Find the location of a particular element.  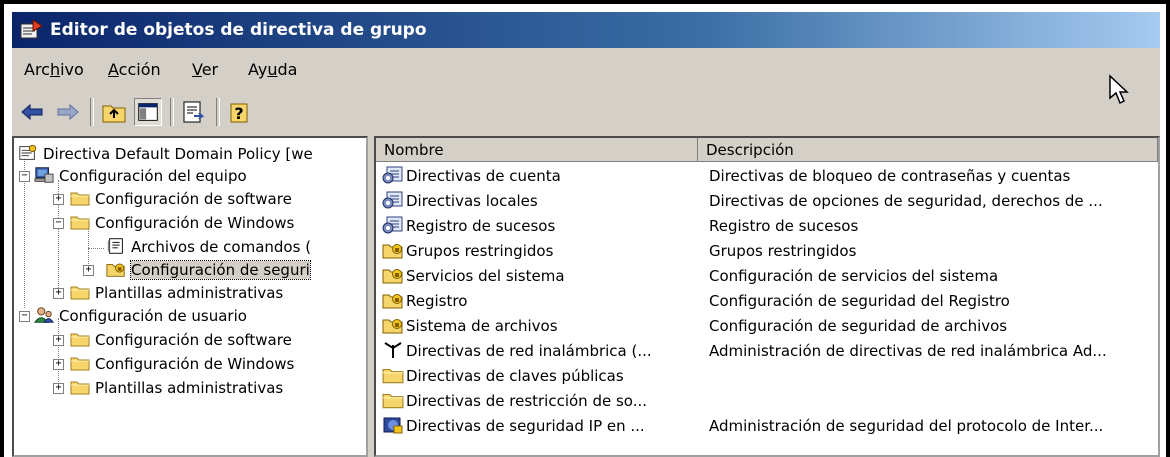

tree-item-computer-admin-templates: Plantillas administrativas is located at coordinates (176, 293).